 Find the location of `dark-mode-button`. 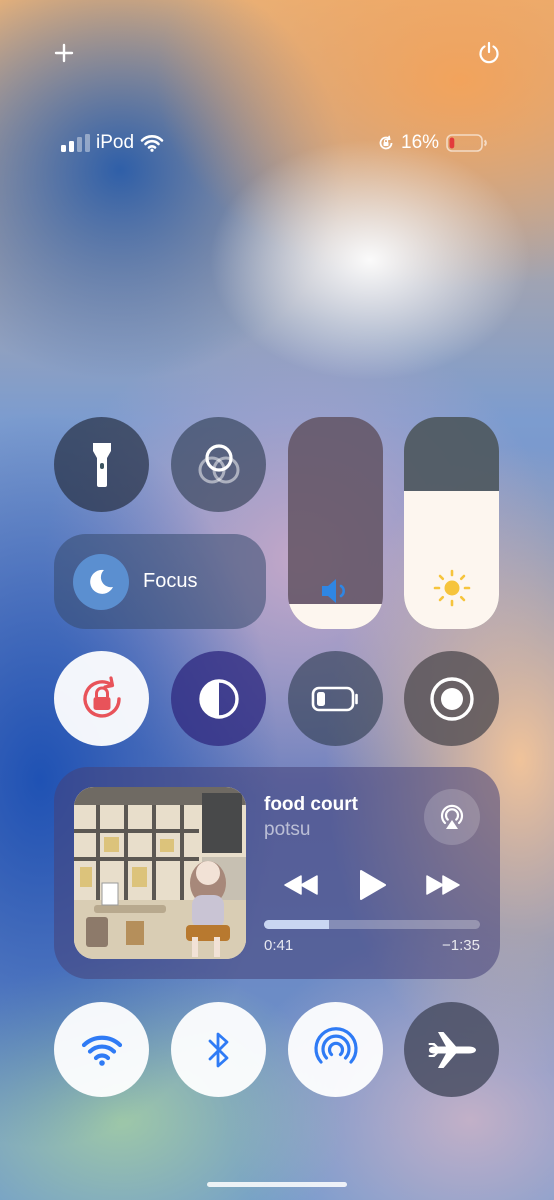

dark-mode-button is located at coordinates (218, 698).